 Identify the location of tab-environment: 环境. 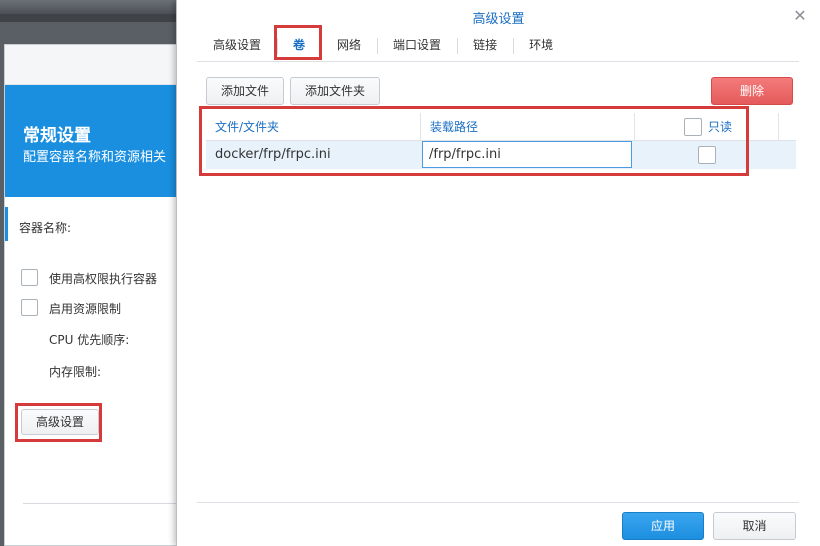
(541, 46).